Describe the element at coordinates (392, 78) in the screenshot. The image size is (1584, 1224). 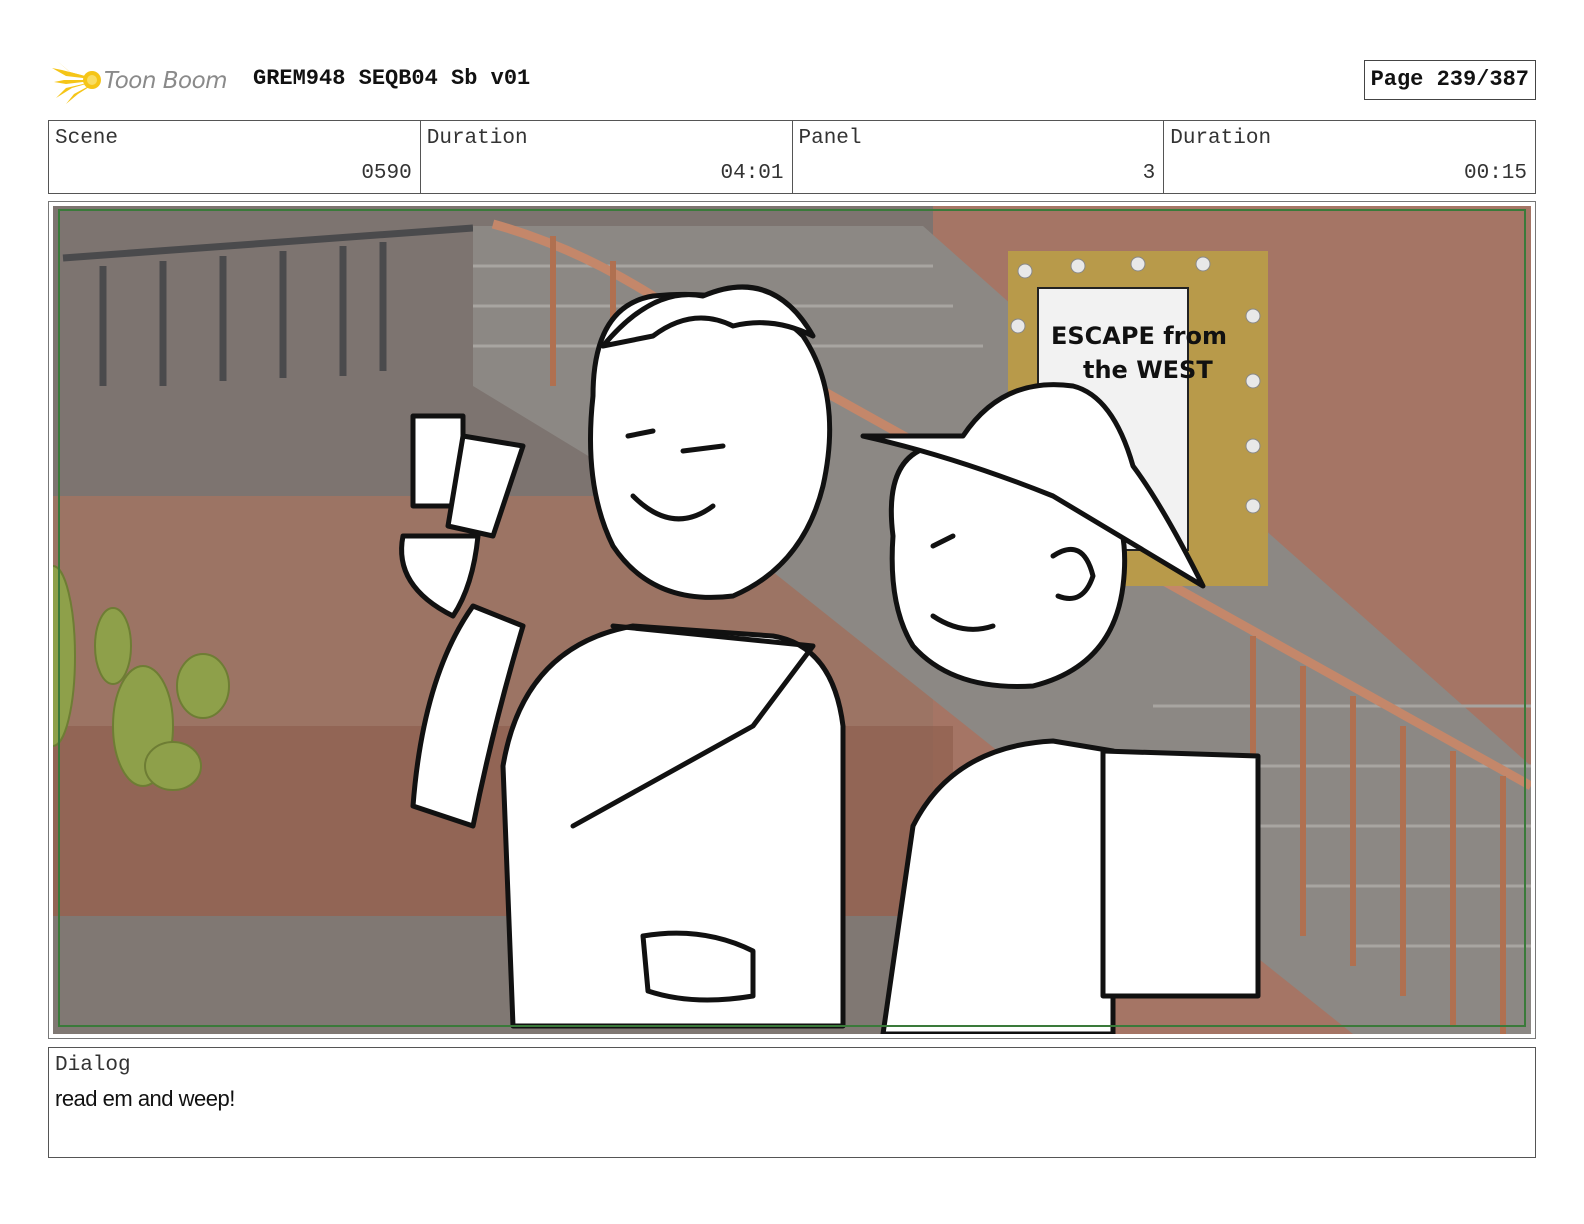
I see `project-title: GREM948 SEQB04 Sb v01` at that location.